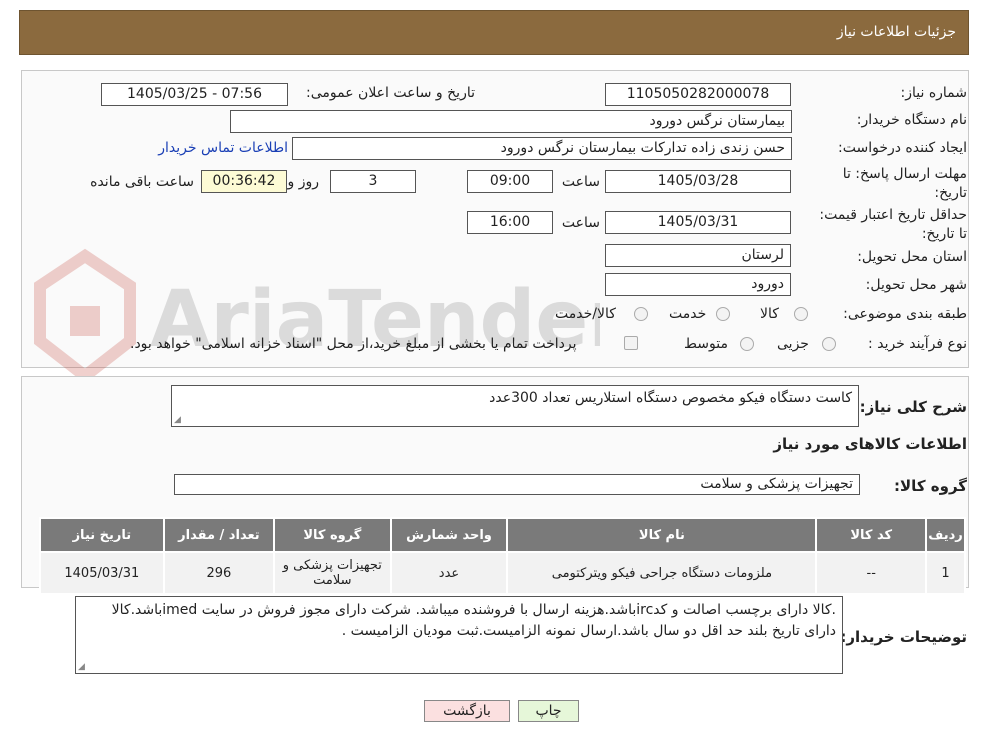  I want to click on deadline-label: مهلت ارسال پاسخ: تا تاریخ:, so click(904, 183).